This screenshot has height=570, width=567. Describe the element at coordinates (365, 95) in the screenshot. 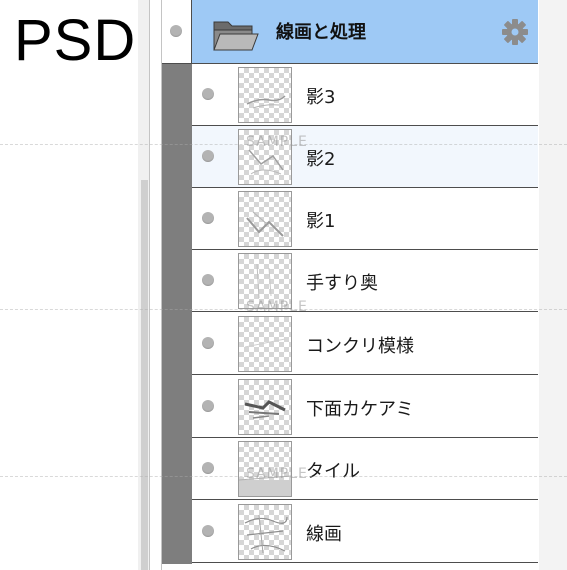

I see `layer-row: 影3` at that location.